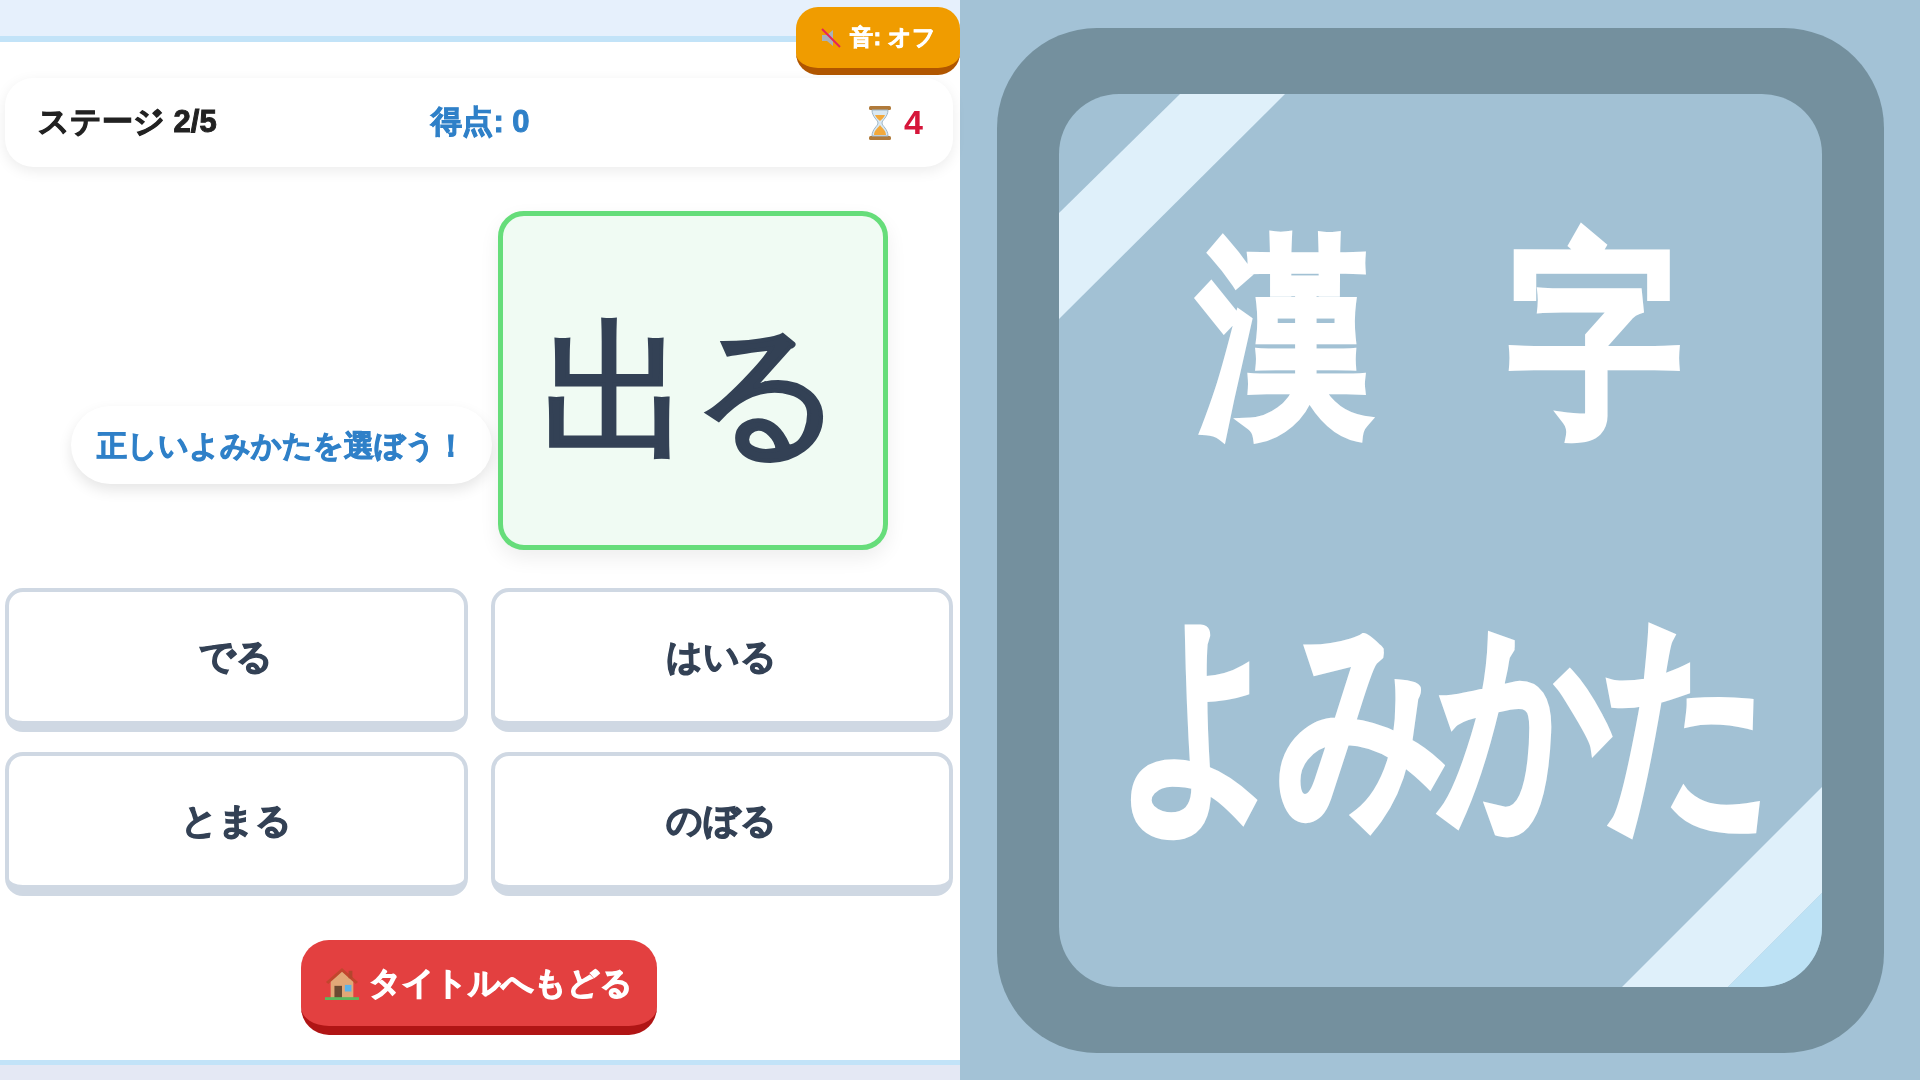 This screenshot has width=1920, height=1080. I want to click on kanji-word: 出る, so click(692, 393).